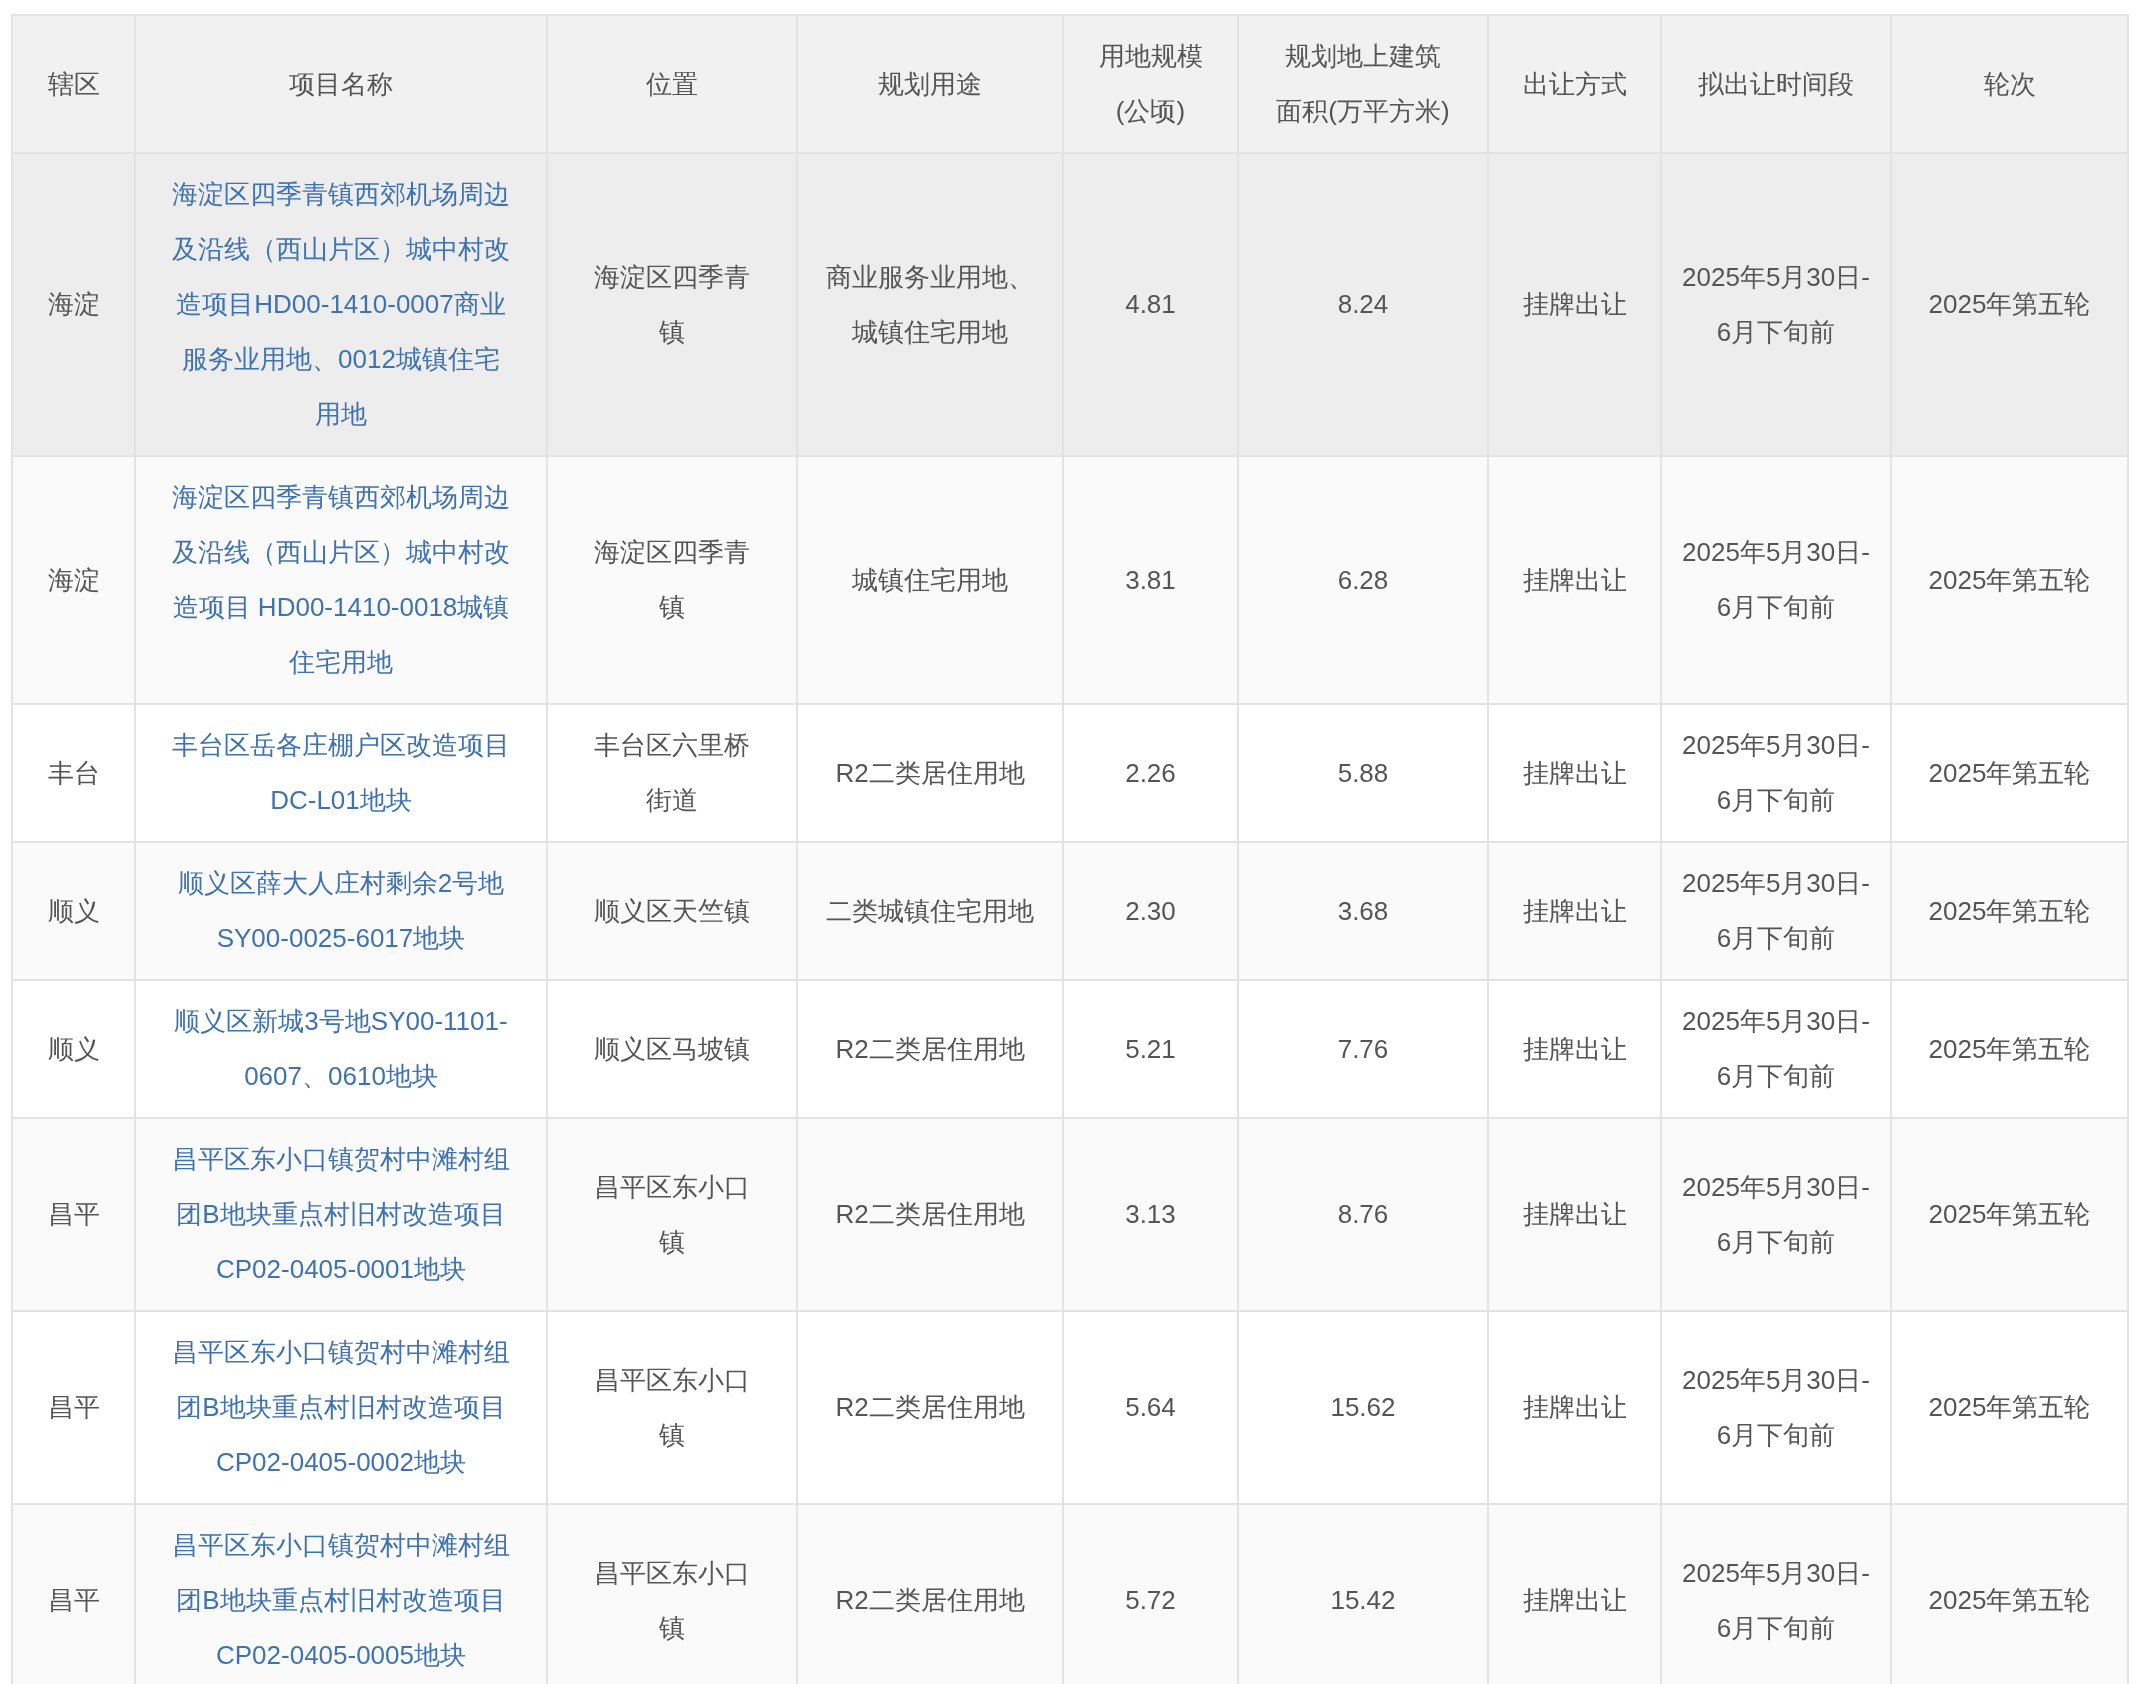 Image resolution: width=2140 pixels, height=1684 pixels. What do you see at coordinates (1574, 84) in the screenshot?
I see `column-header: 出让方式` at bounding box center [1574, 84].